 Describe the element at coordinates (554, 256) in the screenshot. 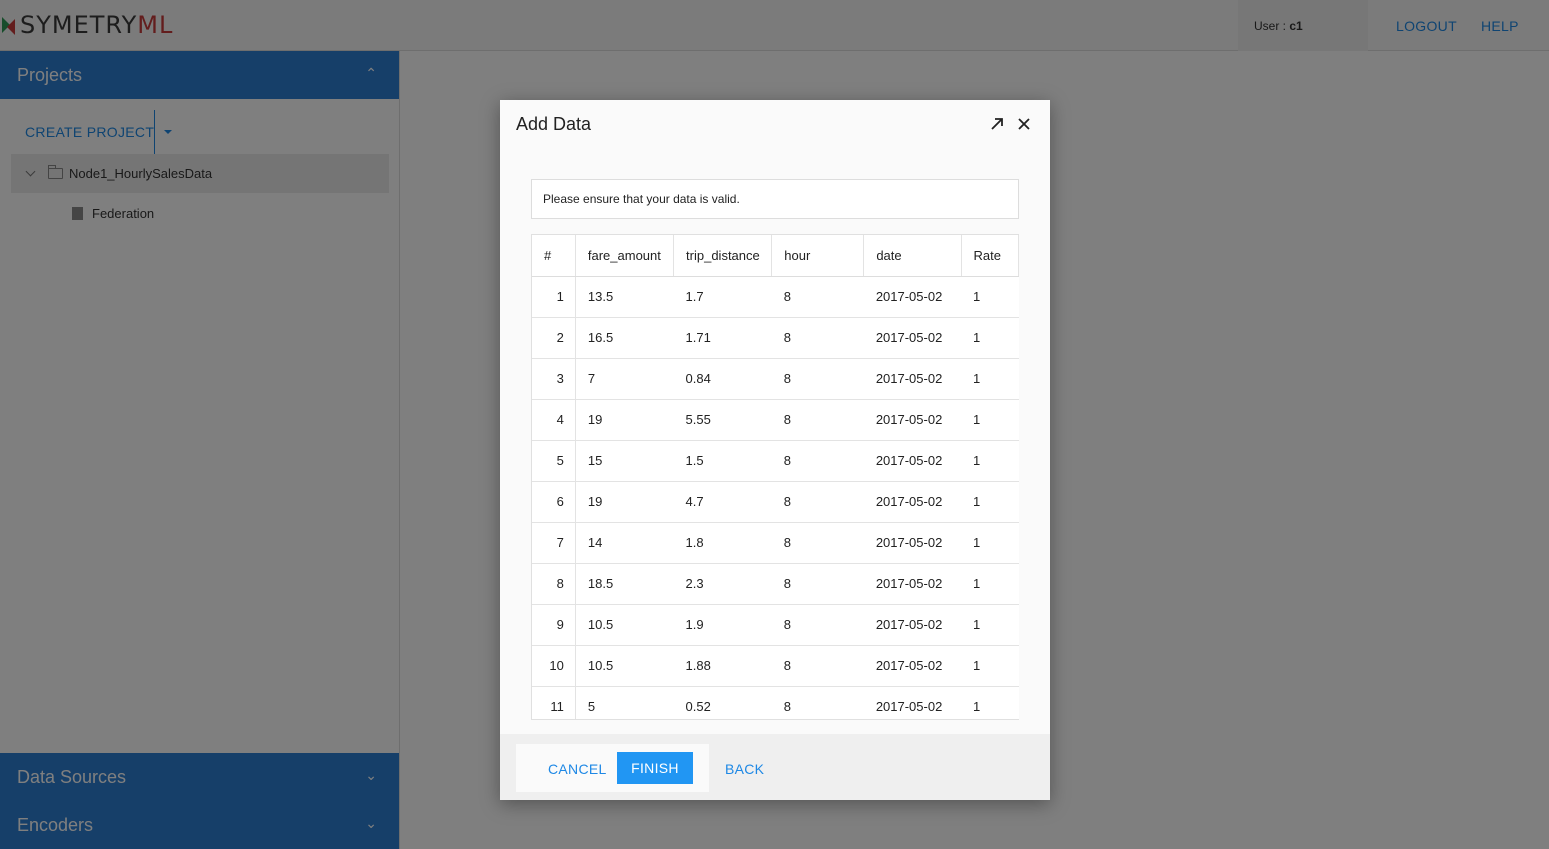

I see `column-header: #` at that location.